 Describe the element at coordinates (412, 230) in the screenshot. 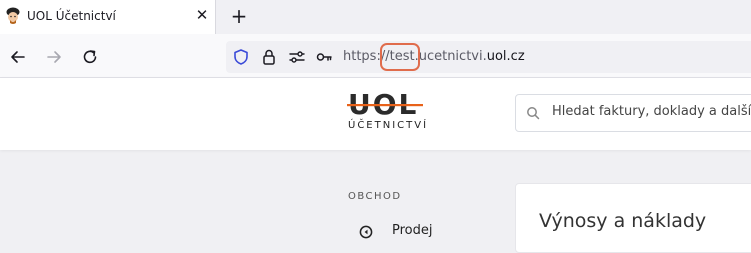

I see `sidebar-item-label: Prodej` at that location.